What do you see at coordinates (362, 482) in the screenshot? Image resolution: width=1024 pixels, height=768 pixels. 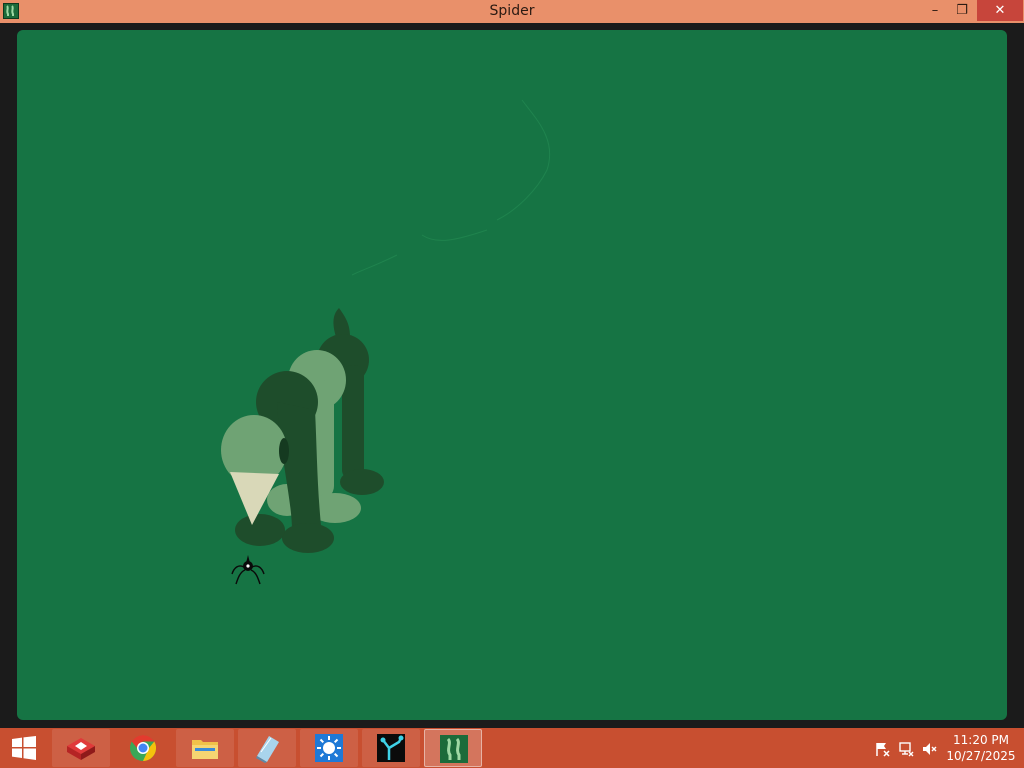 I see `creature-back-foot` at bounding box center [362, 482].